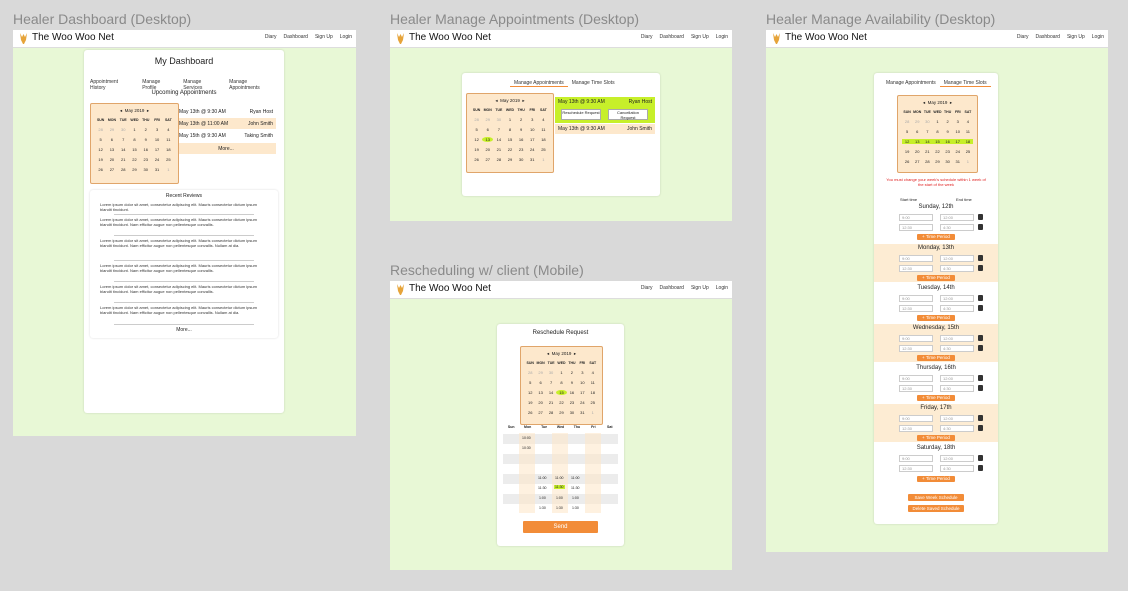  Describe the element at coordinates (559, 487) in the screenshot. I see `selected-time-slot: 11:30` at that location.